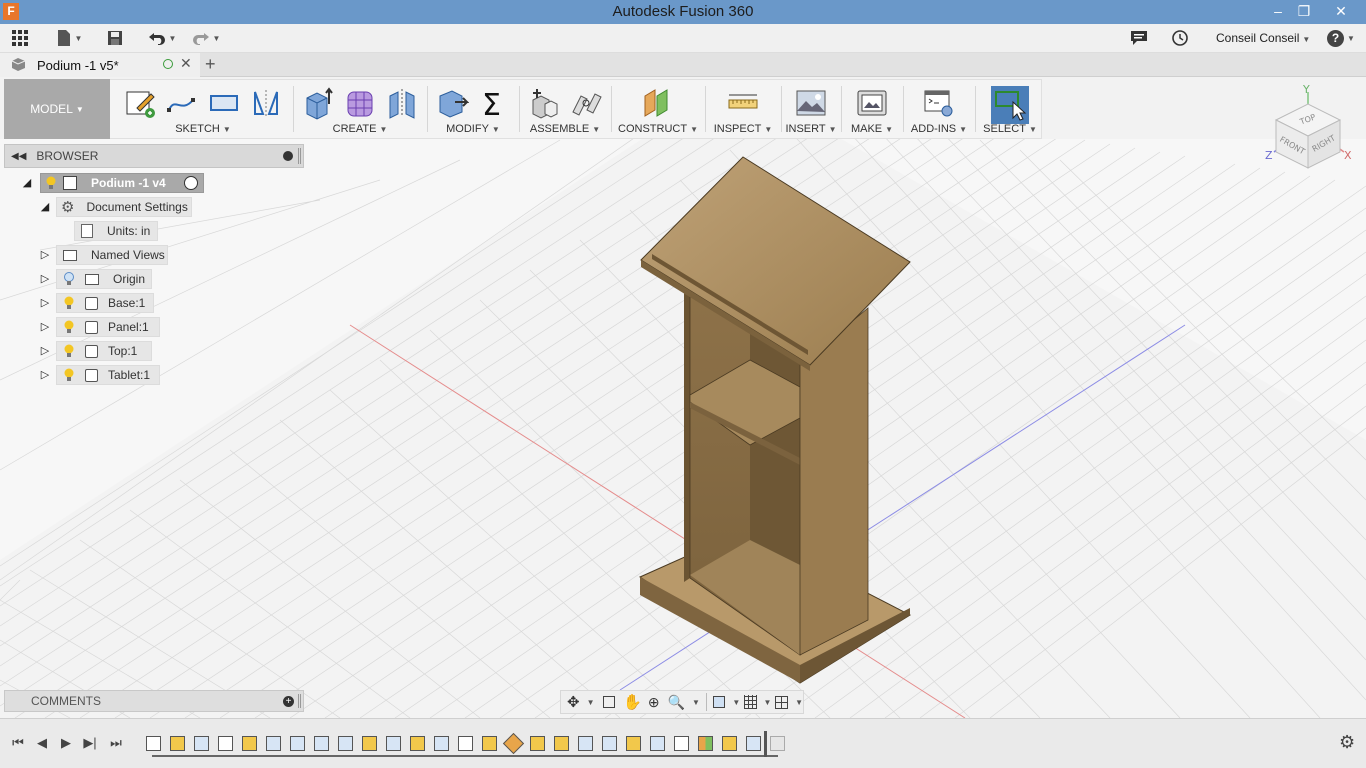 This screenshot has height=768, width=1366. Describe the element at coordinates (108, 327) in the screenshot. I see `browser-item-panel: Panel:1` at that location.